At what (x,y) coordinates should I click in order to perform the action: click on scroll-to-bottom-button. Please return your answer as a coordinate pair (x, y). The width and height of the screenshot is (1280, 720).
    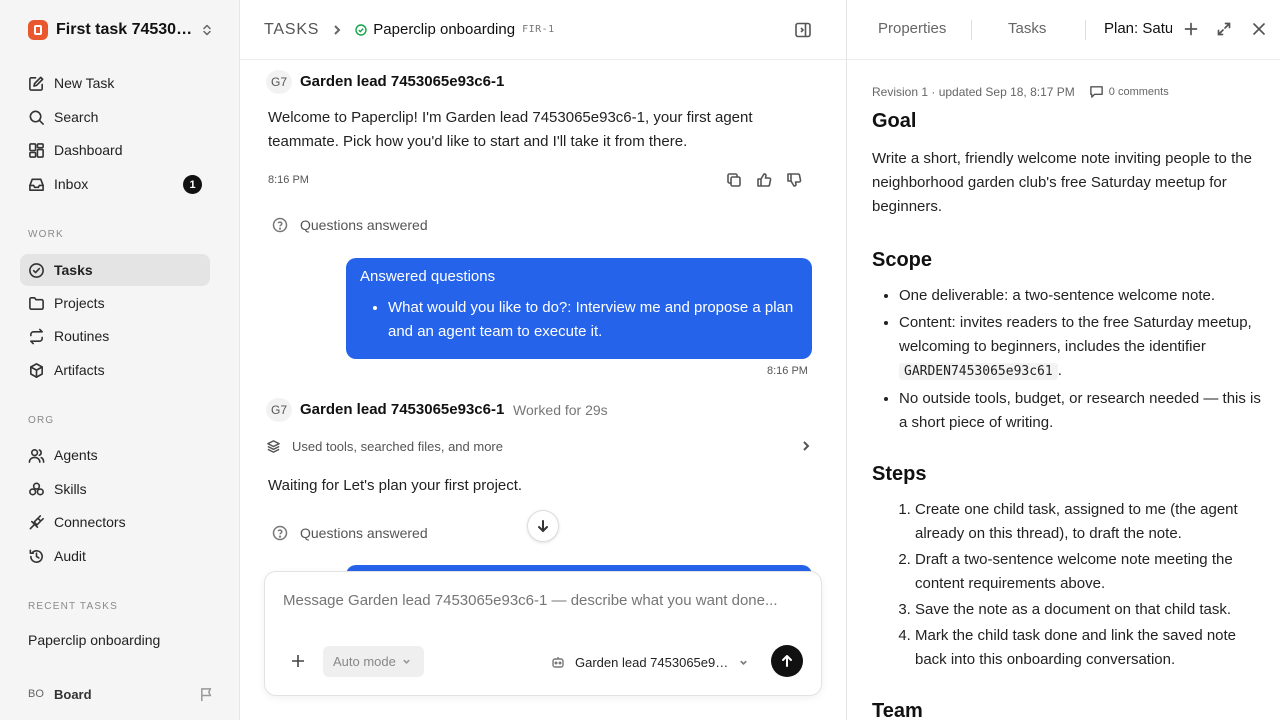
    Looking at the image, I should click on (543, 526).